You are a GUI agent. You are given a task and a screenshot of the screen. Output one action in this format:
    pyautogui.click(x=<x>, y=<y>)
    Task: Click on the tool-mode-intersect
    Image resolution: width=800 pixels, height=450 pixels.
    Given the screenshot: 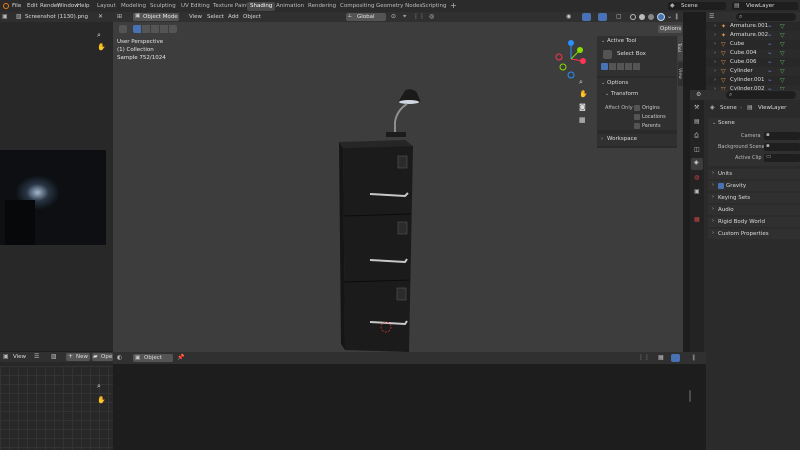 What is the action you would take?
    pyautogui.click(x=636, y=66)
    